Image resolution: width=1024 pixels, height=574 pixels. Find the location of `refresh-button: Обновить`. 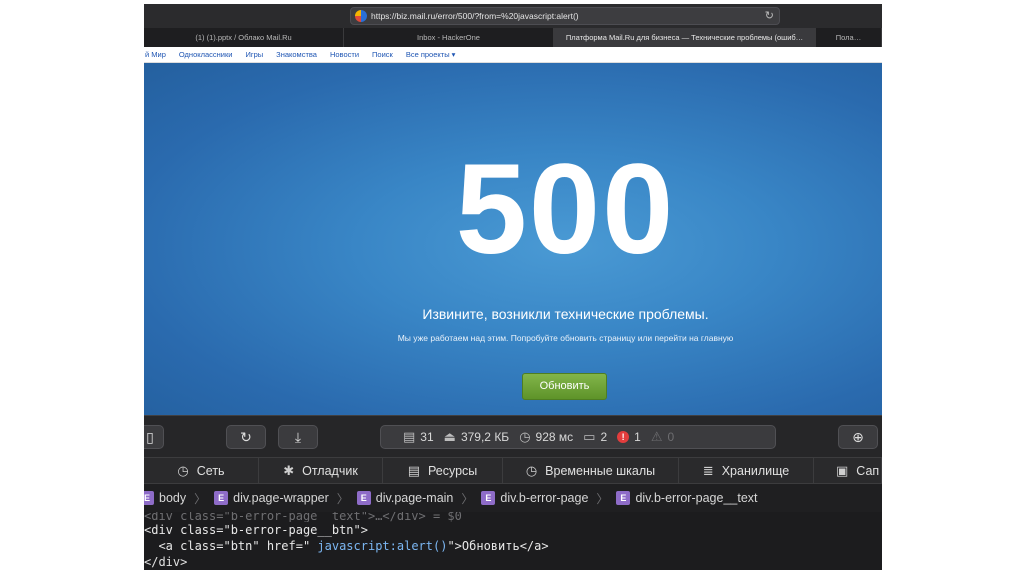

refresh-button: Обновить is located at coordinates (564, 386).